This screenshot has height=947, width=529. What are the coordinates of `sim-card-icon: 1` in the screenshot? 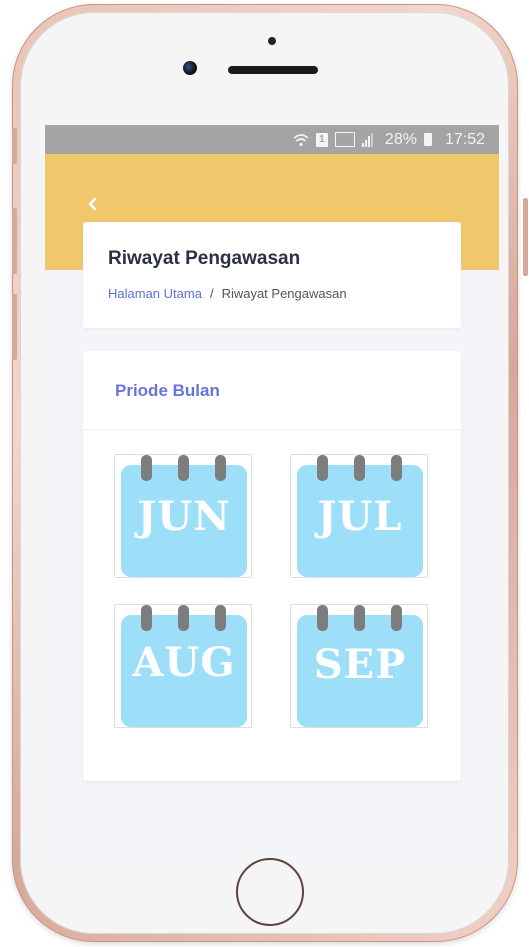 It's located at (321, 139).